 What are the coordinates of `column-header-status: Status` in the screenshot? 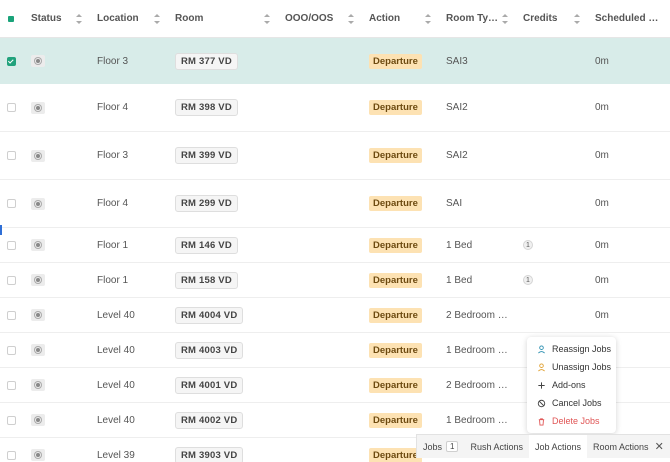 It's located at (55, 18).